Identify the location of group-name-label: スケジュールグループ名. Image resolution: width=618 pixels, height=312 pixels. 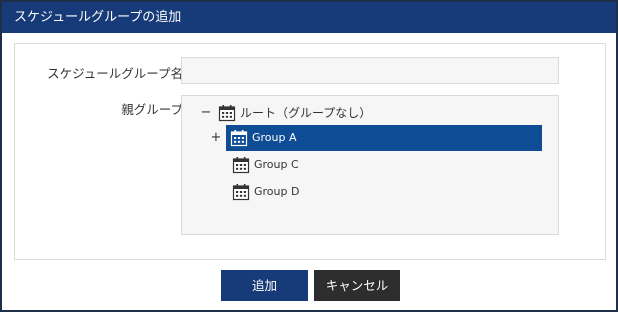
(115, 73).